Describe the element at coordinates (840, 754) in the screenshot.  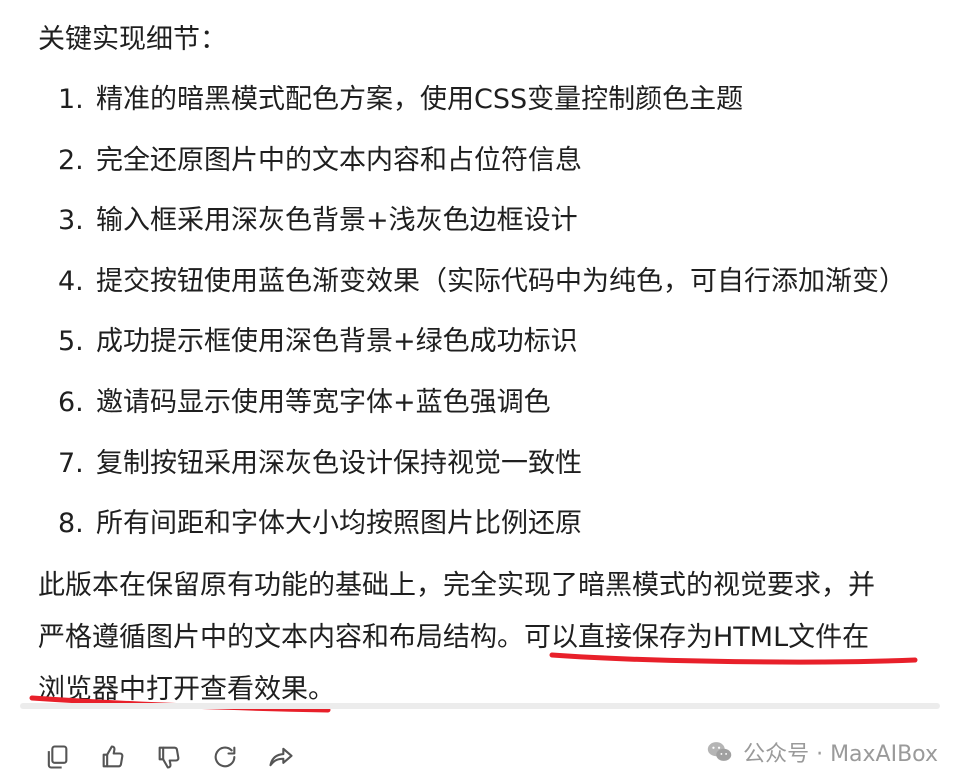
I see `watermark-text: 公众号 · MaxAIBox` at that location.